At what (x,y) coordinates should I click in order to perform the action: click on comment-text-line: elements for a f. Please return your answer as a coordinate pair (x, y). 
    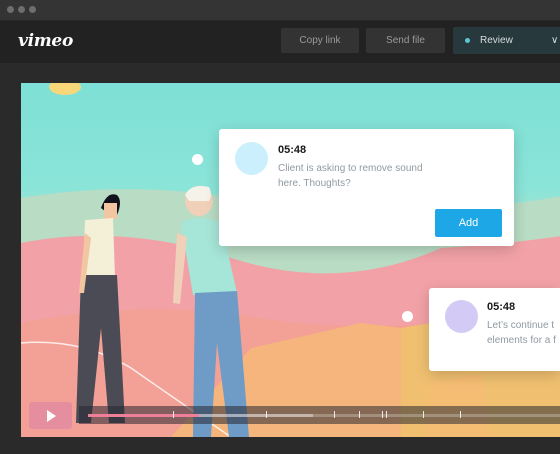
    Looking at the image, I should click on (521, 340).